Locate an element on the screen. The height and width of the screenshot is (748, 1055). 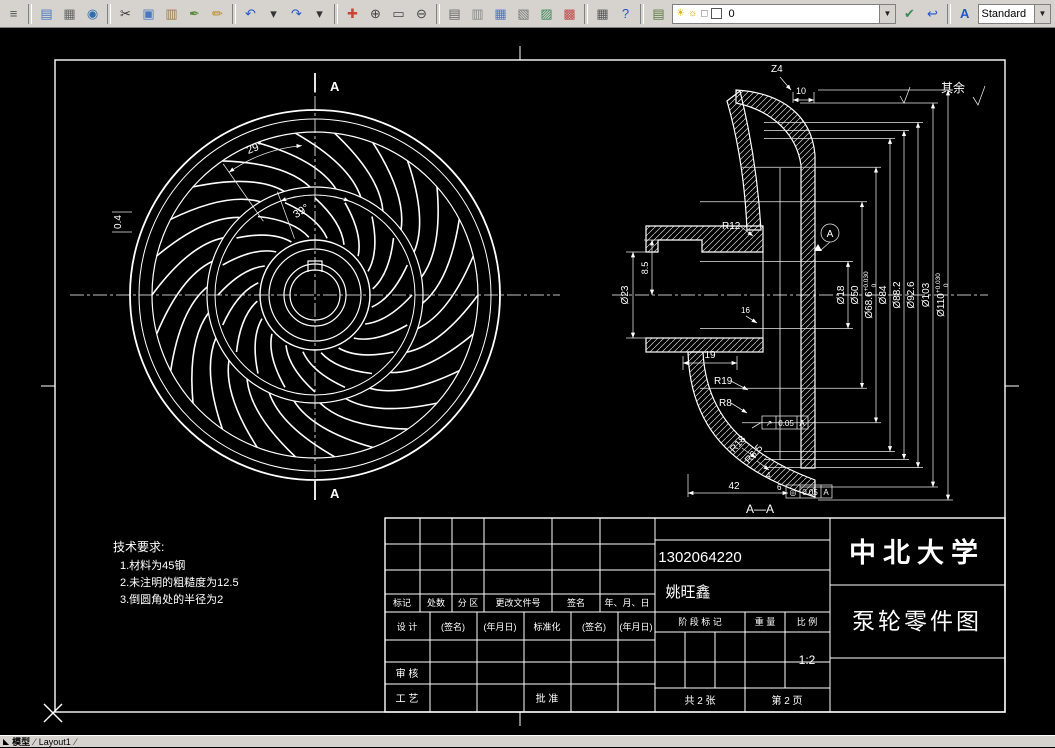
current-layer-value: 0 is located at coordinates (731, 13).